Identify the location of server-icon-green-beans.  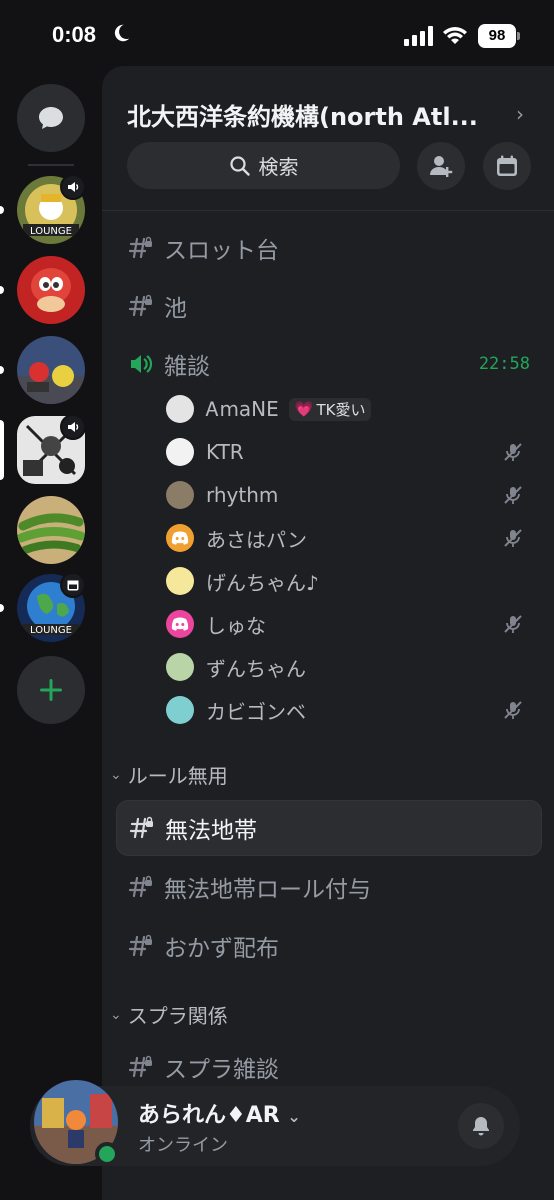
(51, 530).